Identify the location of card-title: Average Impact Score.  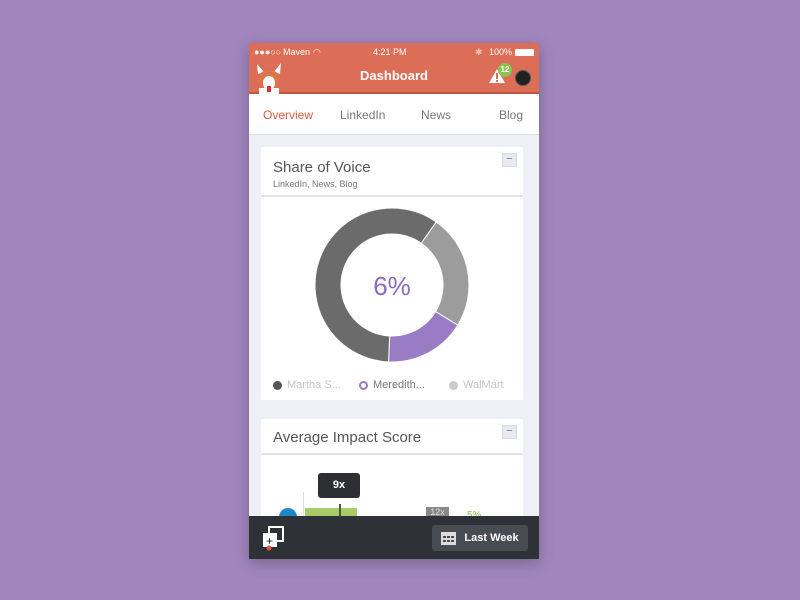
(347, 437).